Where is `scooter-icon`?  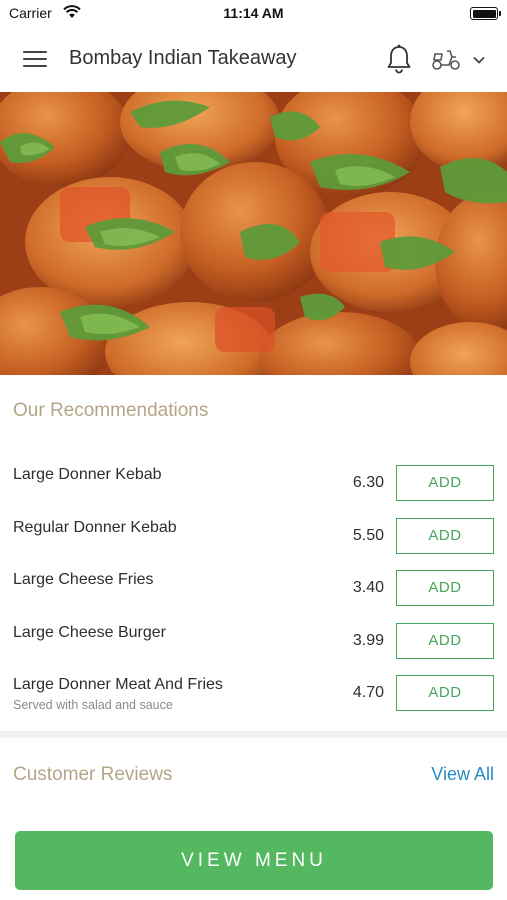 scooter-icon is located at coordinates (446, 59).